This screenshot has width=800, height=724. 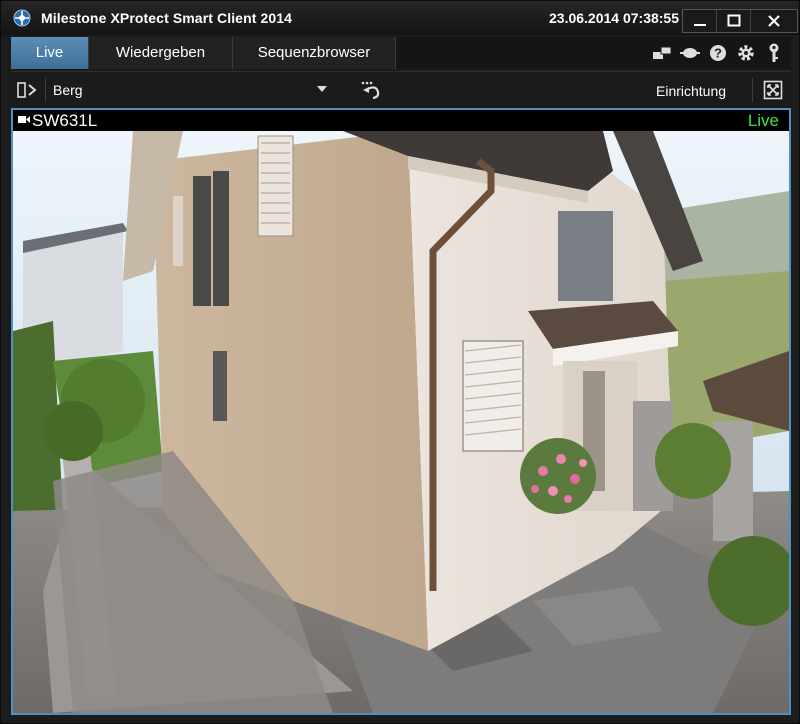 I want to click on maximize-icon, so click(x=733, y=20).